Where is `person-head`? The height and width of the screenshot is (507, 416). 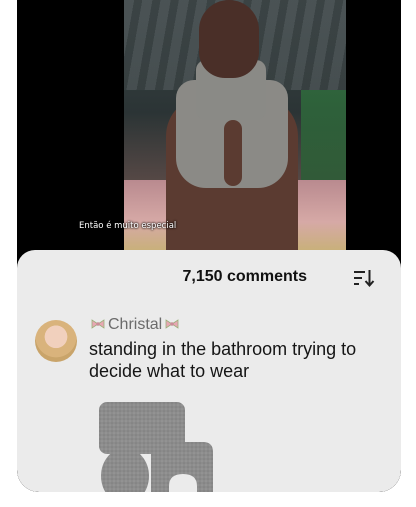
person-head is located at coordinates (229, 39).